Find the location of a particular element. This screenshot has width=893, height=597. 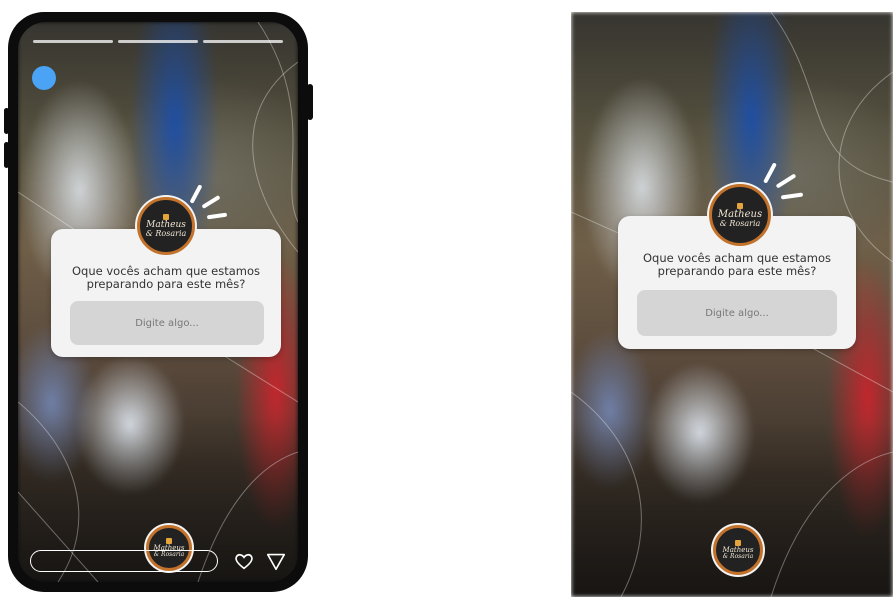

story-progress is located at coordinates (158, 41).